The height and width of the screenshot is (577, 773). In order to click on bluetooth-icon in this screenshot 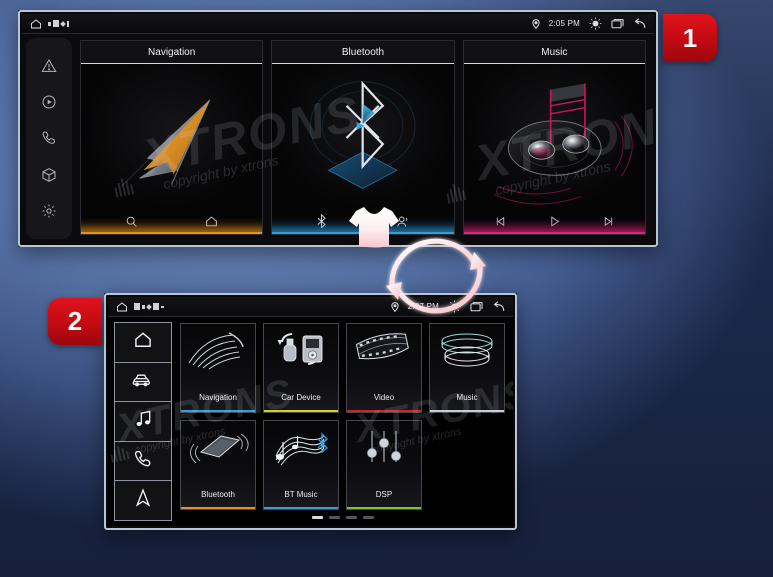, I will do `click(321, 221)`.